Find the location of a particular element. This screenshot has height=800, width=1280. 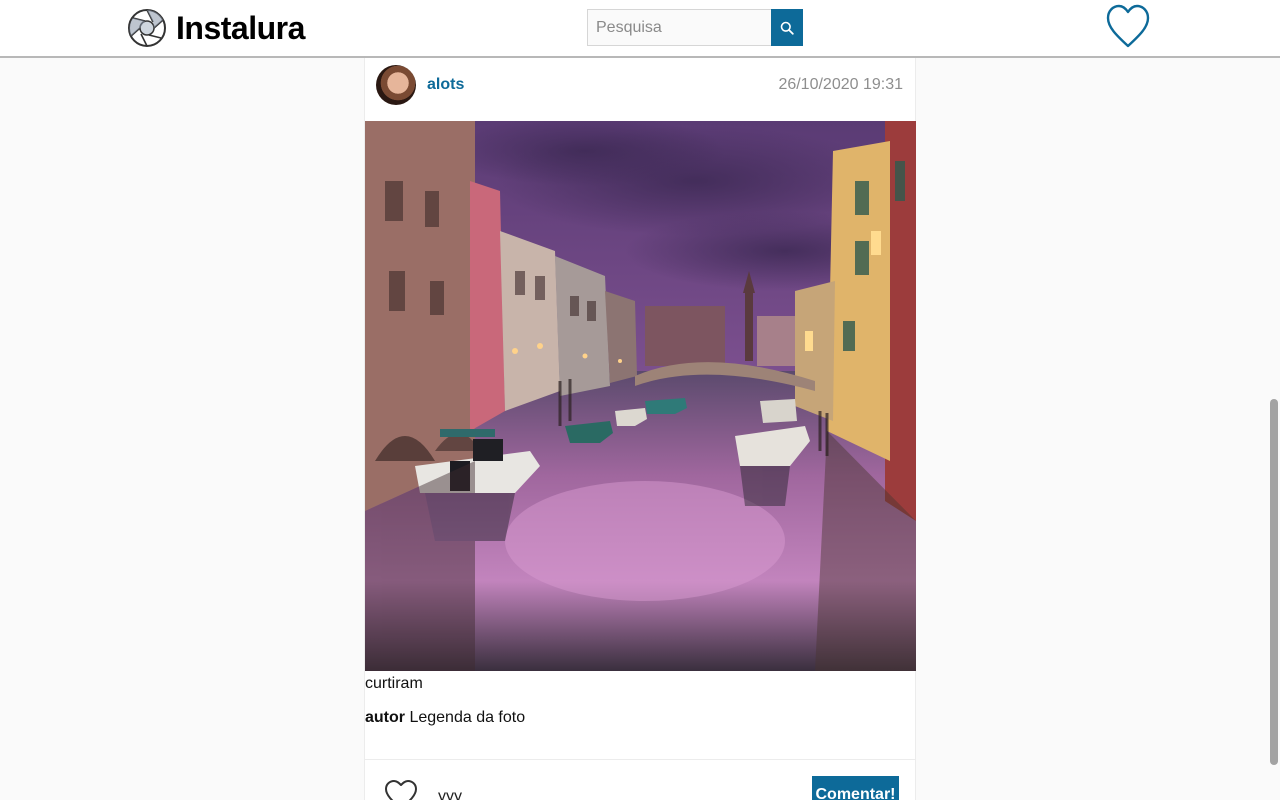

search-button is located at coordinates (787, 27).